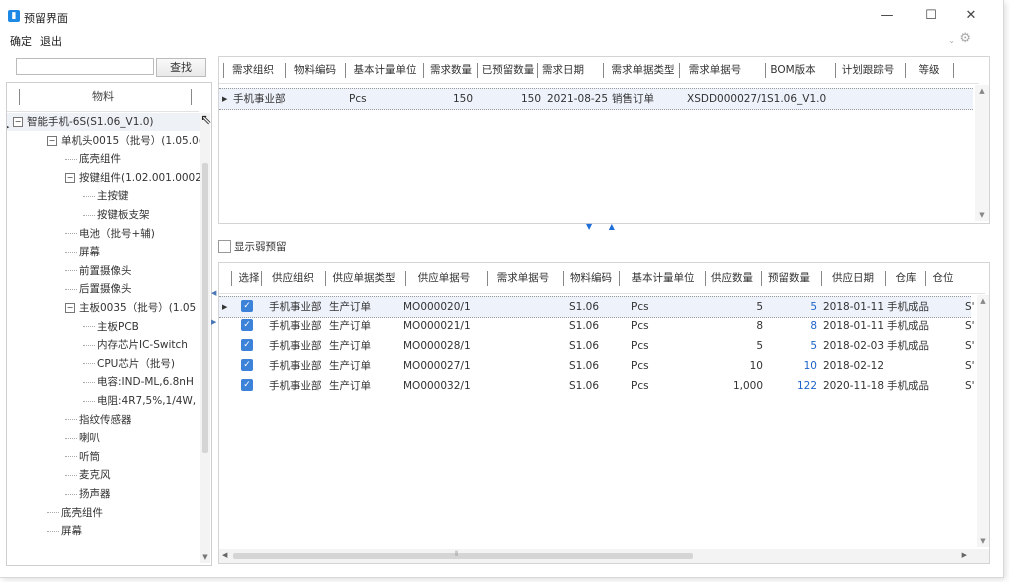  Describe the element at coordinates (965, 38) in the screenshot. I see `gear-icon: ⚙` at that location.